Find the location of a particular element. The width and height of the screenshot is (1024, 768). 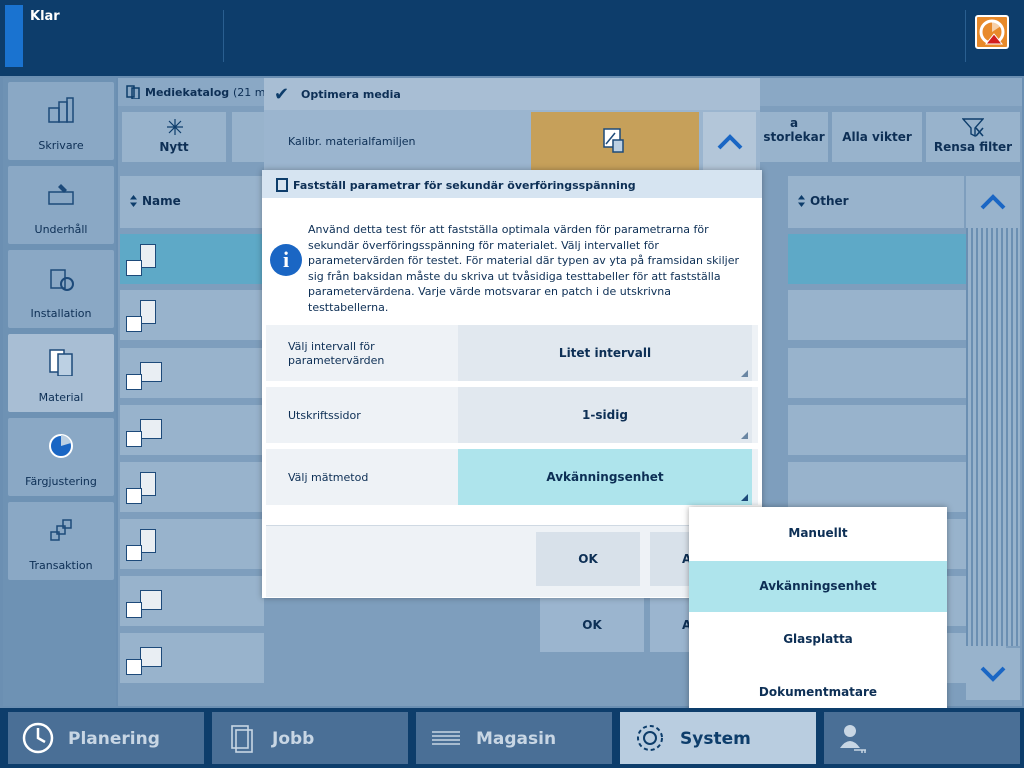

measure-method-label: Välj mätmetod is located at coordinates (328, 477).